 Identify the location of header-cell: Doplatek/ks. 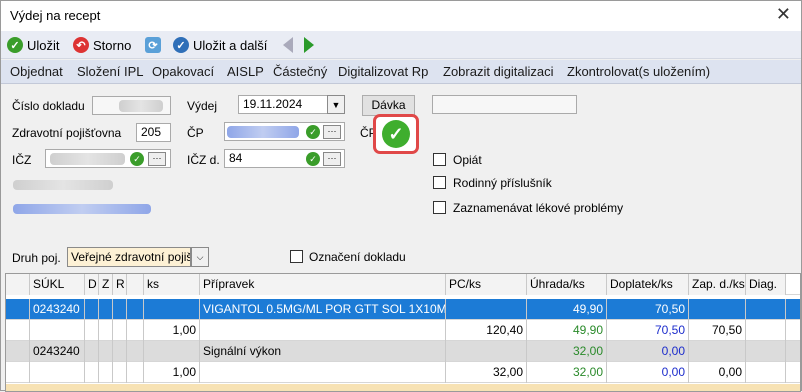
(648, 284).